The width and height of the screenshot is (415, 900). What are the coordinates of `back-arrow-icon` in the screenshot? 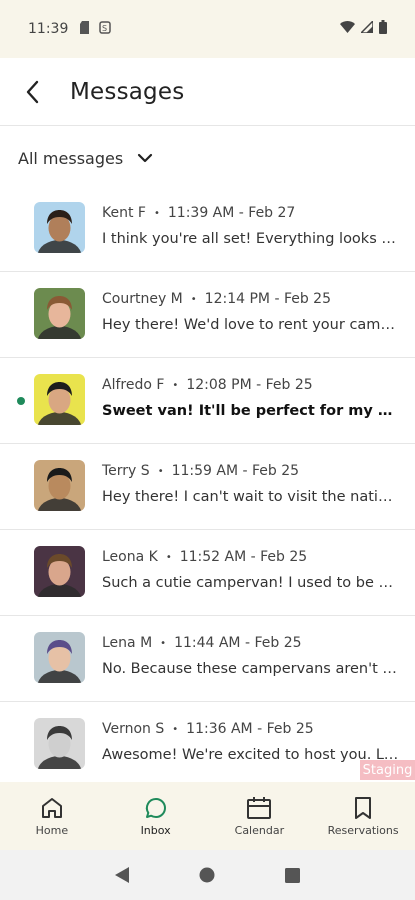 It's located at (32, 91).